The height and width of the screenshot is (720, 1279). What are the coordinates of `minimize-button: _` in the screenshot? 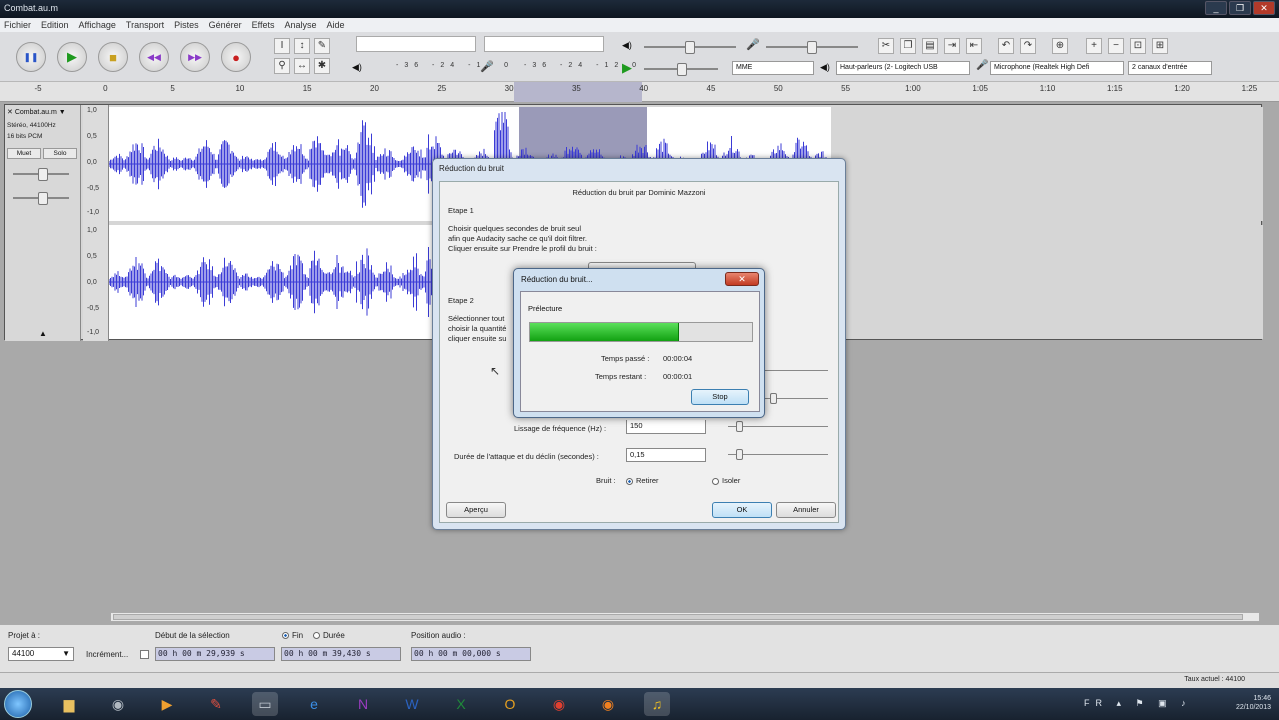 It's located at (1216, 8).